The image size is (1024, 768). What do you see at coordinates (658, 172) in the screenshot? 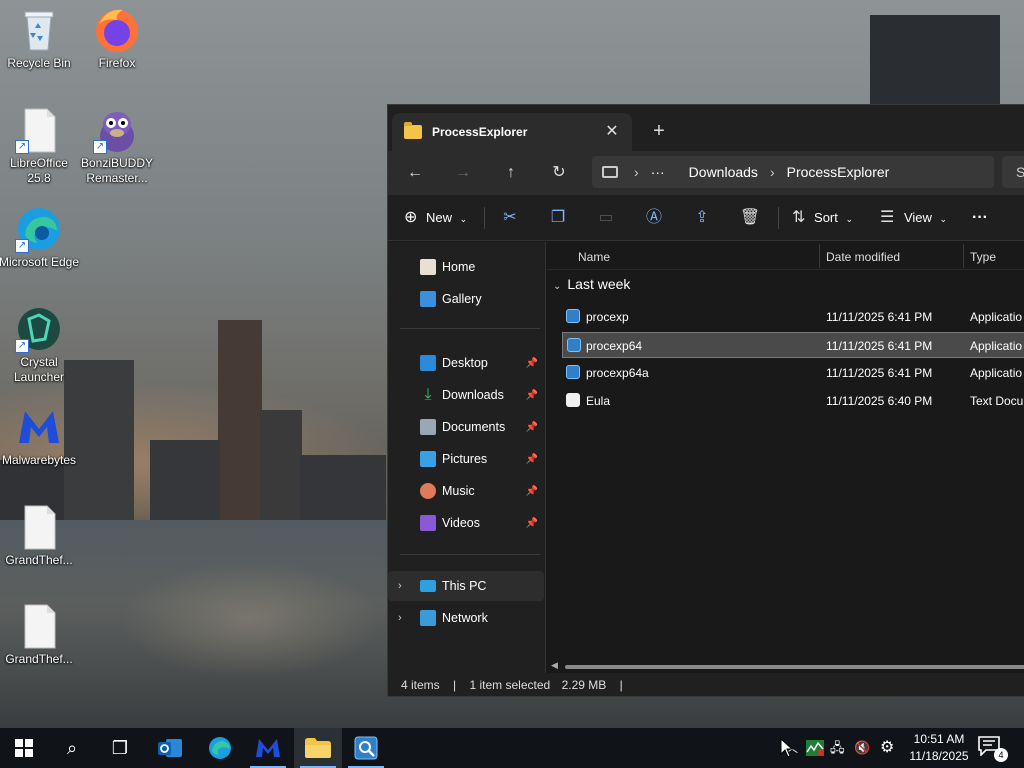
I see `breadcrumb-ellipsis: ···` at bounding box center [658, 172].